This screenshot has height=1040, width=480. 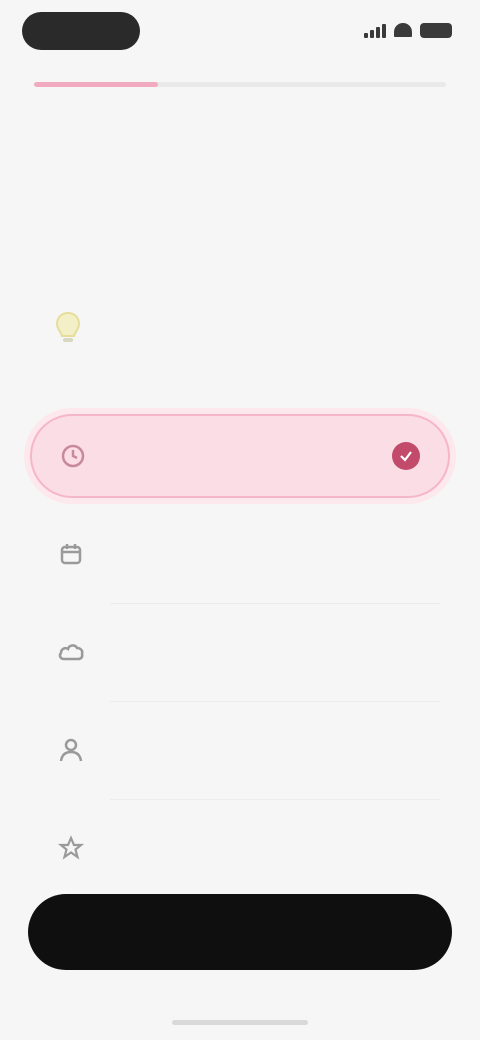 What do you see at coordinates (71, 652) in the screenshot?
I see `cloud-icon` at bounding box center [71, 652].